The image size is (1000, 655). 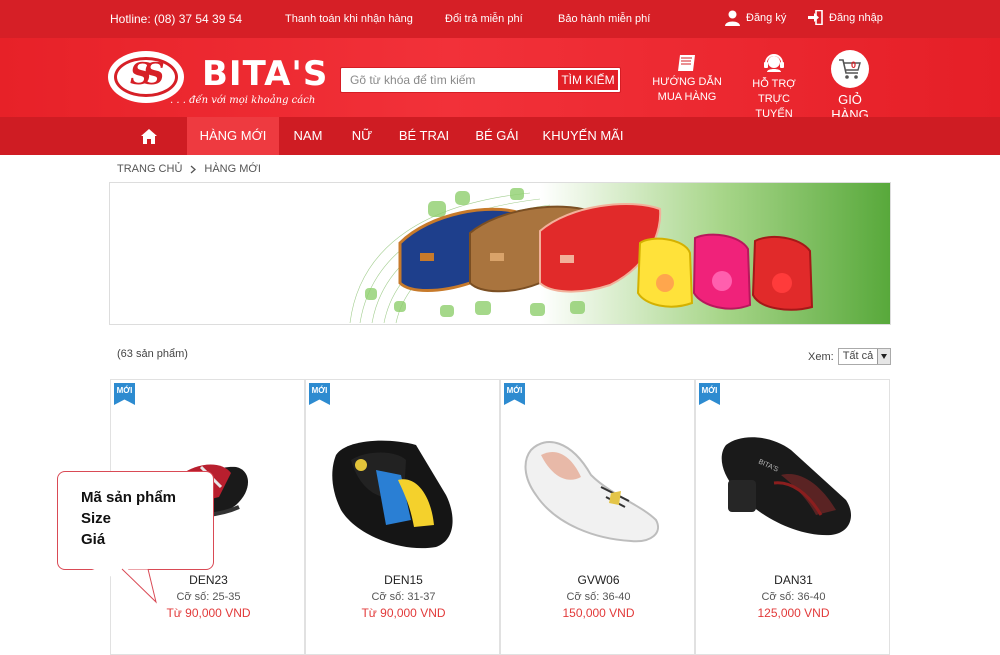 I want to click on product-price: 150,000 VND, so click(x=598, y=613).